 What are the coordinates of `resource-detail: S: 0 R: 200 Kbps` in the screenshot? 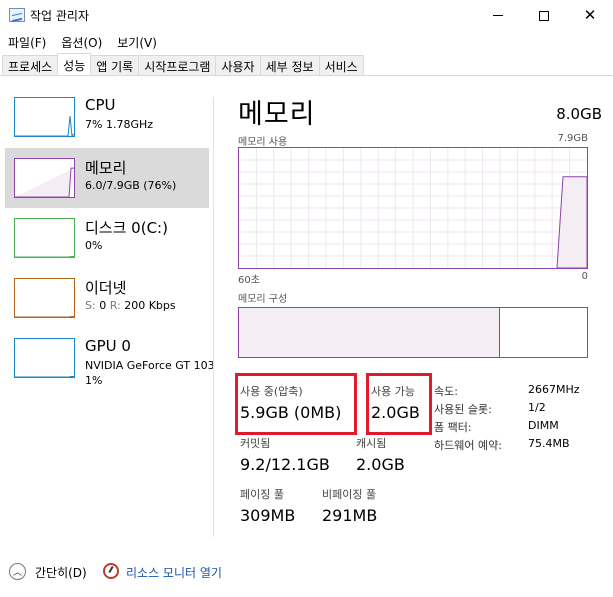 It's located at (149, 305).